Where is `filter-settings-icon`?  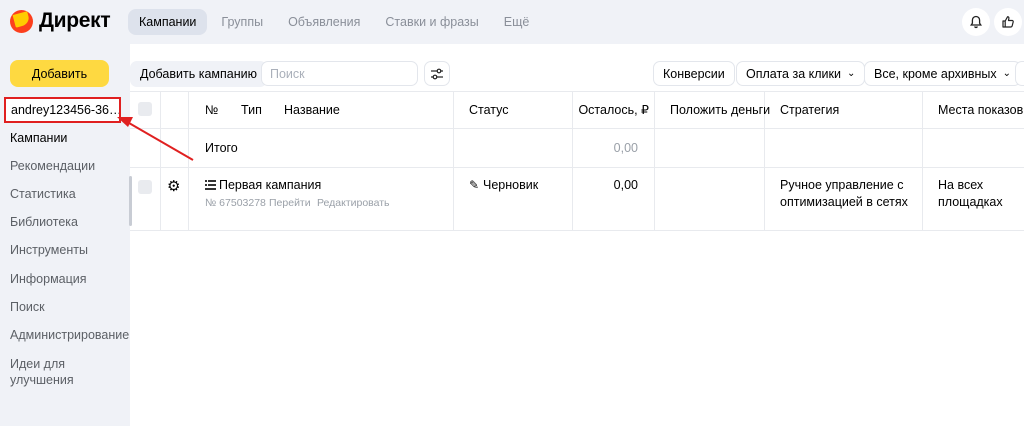 filter-settings-icon is located at coordinates (437, 73).